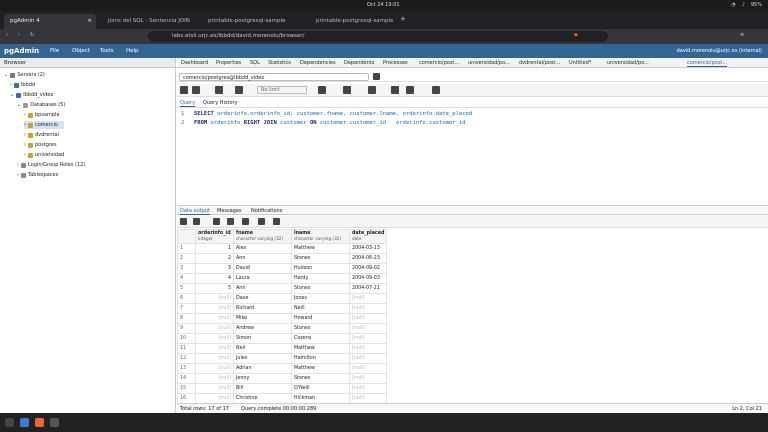 The width and height of the screenshot is (768, 432). I want to click on back-icon: ‹, so click(7, 35).